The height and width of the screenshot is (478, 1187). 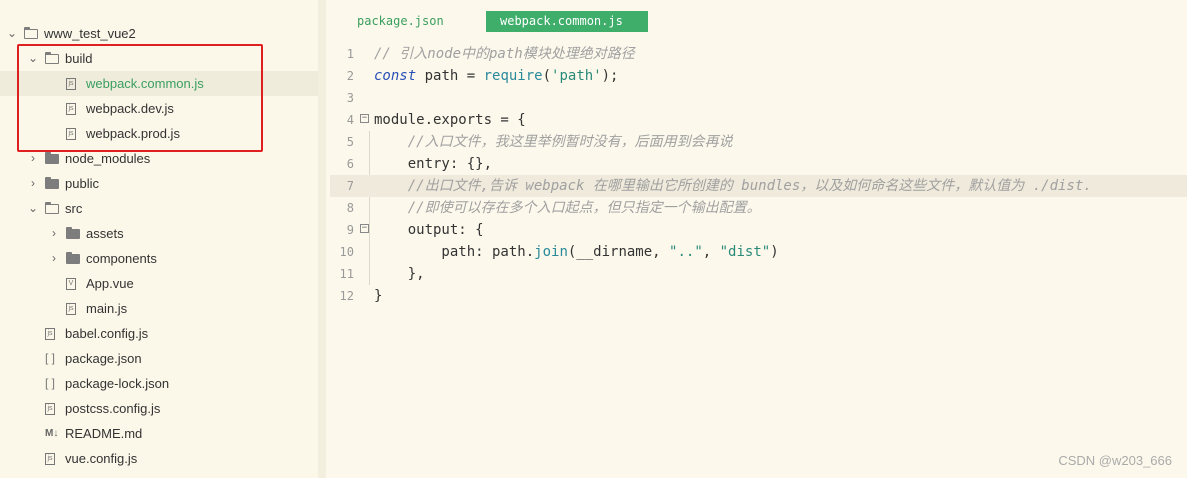 What do you see at coordinates (346, 274) in the screenshot?
I see `line-number: 11` at bounding box center [346, 274].